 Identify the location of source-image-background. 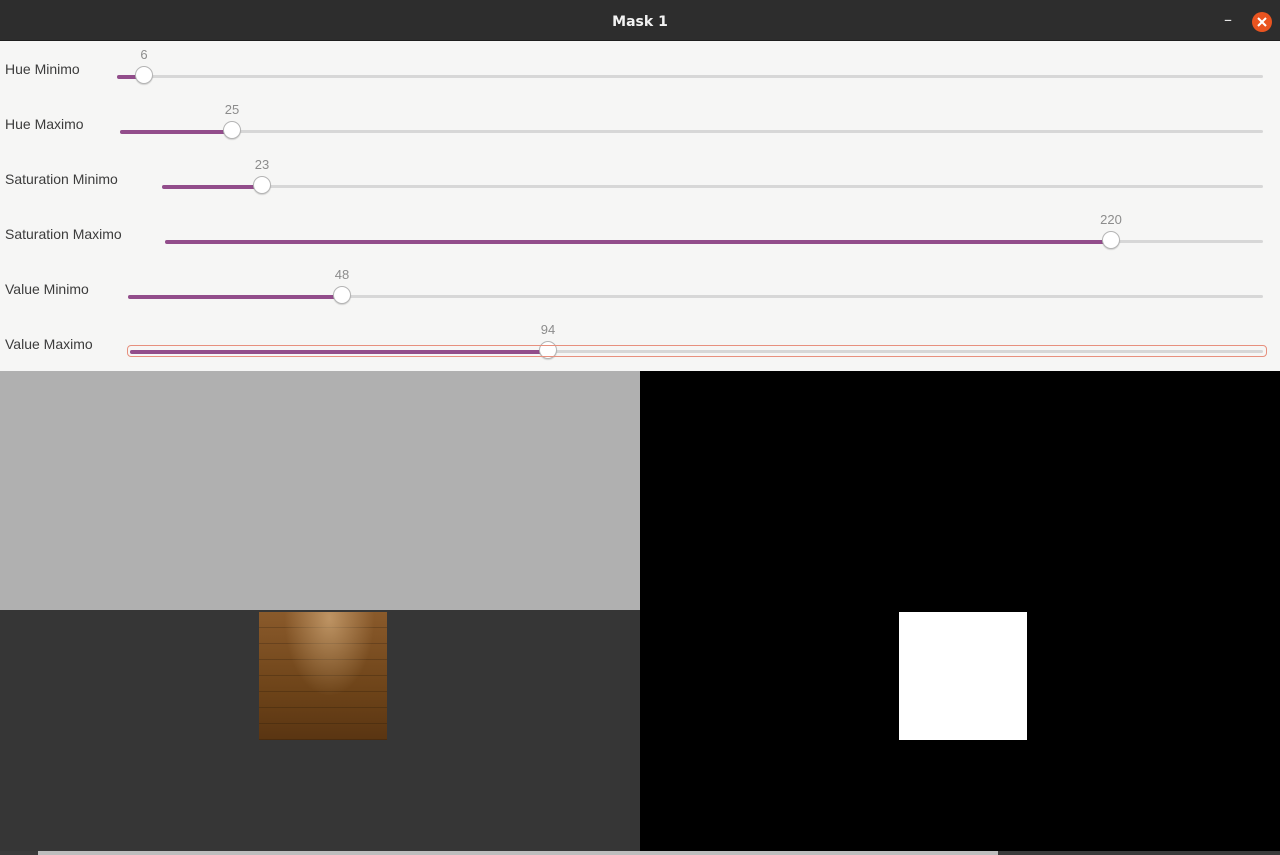
(320, 490).